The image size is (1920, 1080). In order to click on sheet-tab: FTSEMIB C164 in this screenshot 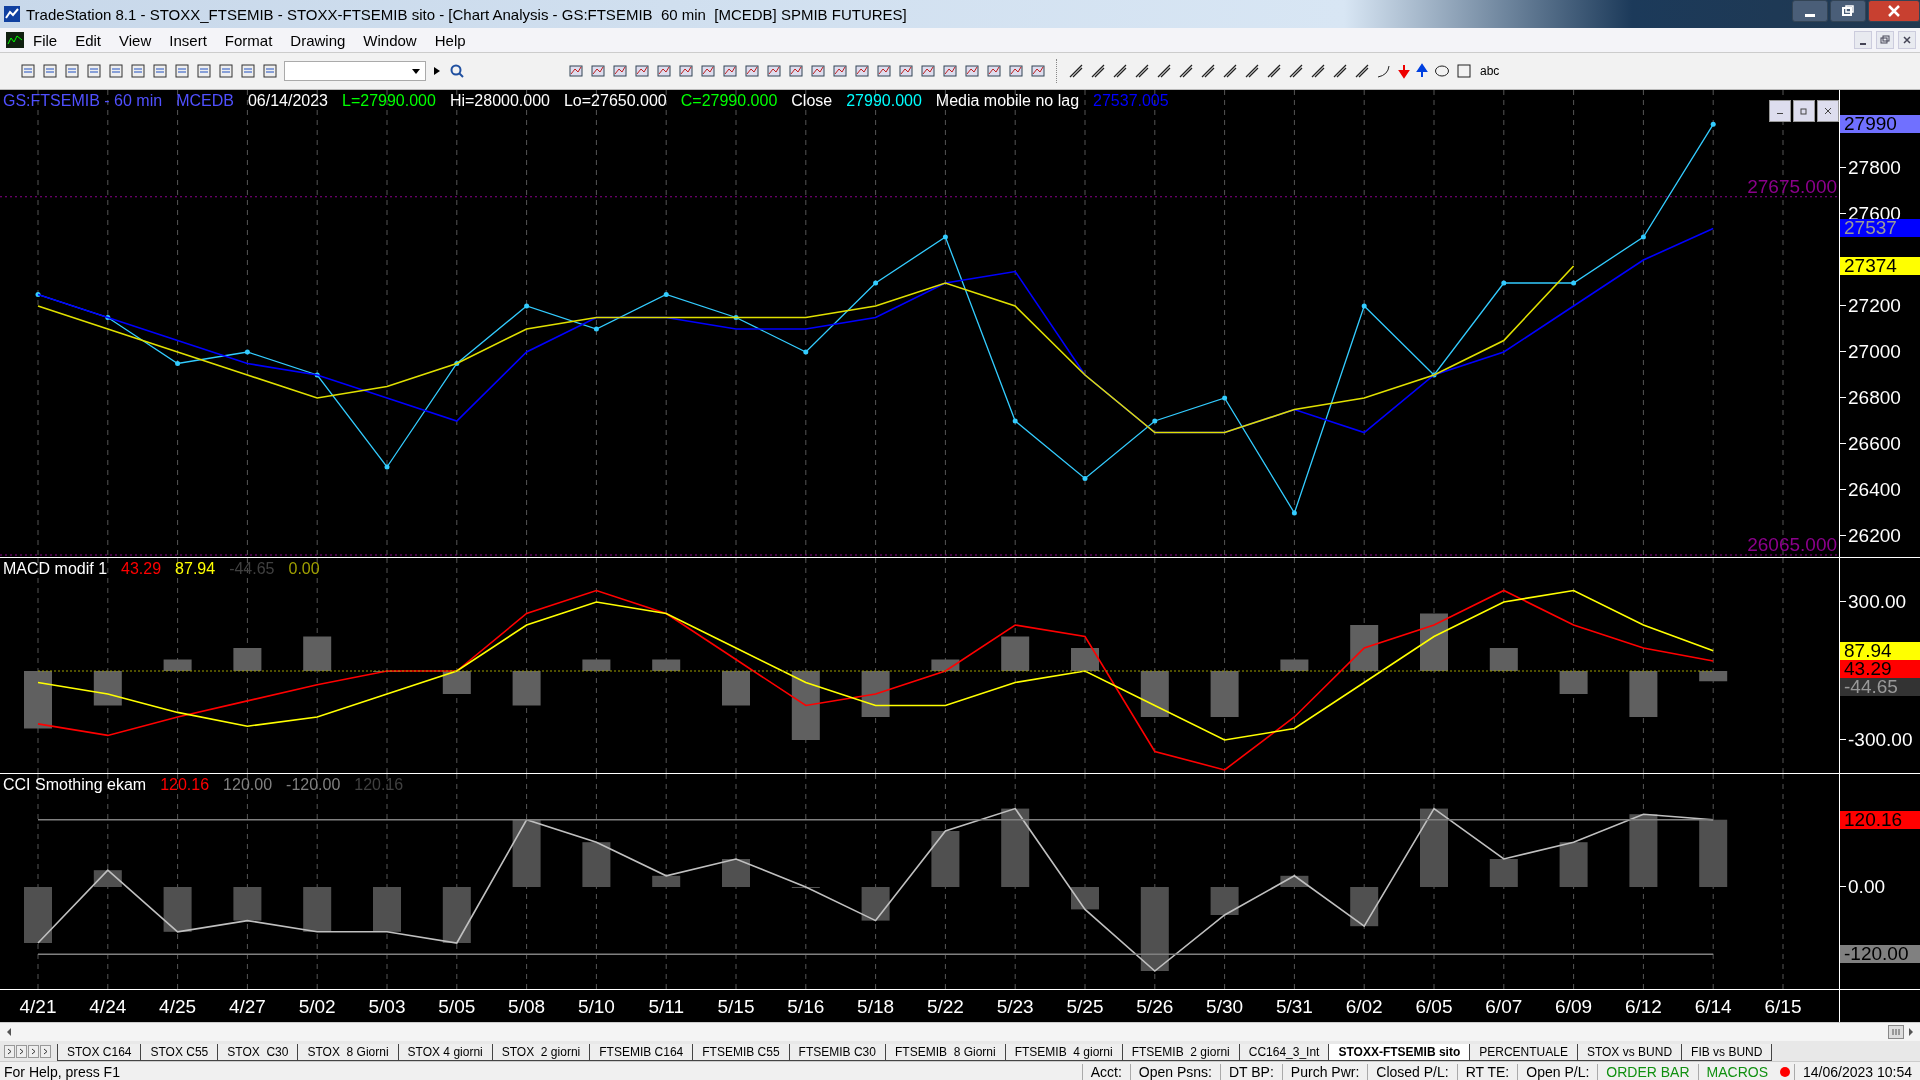, I will do `click(642, 1052)`.